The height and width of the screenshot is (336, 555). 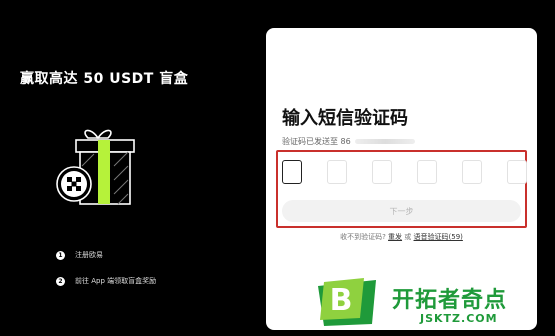 I want to click on next-step-button: 下一步, so click(x=401, y=211).